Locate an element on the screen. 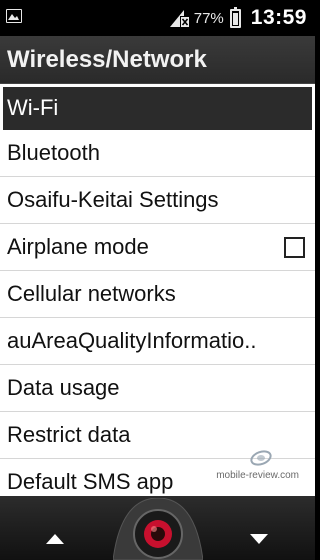  settings-item-label: Airplane mode is located at coordinates (78, 246).